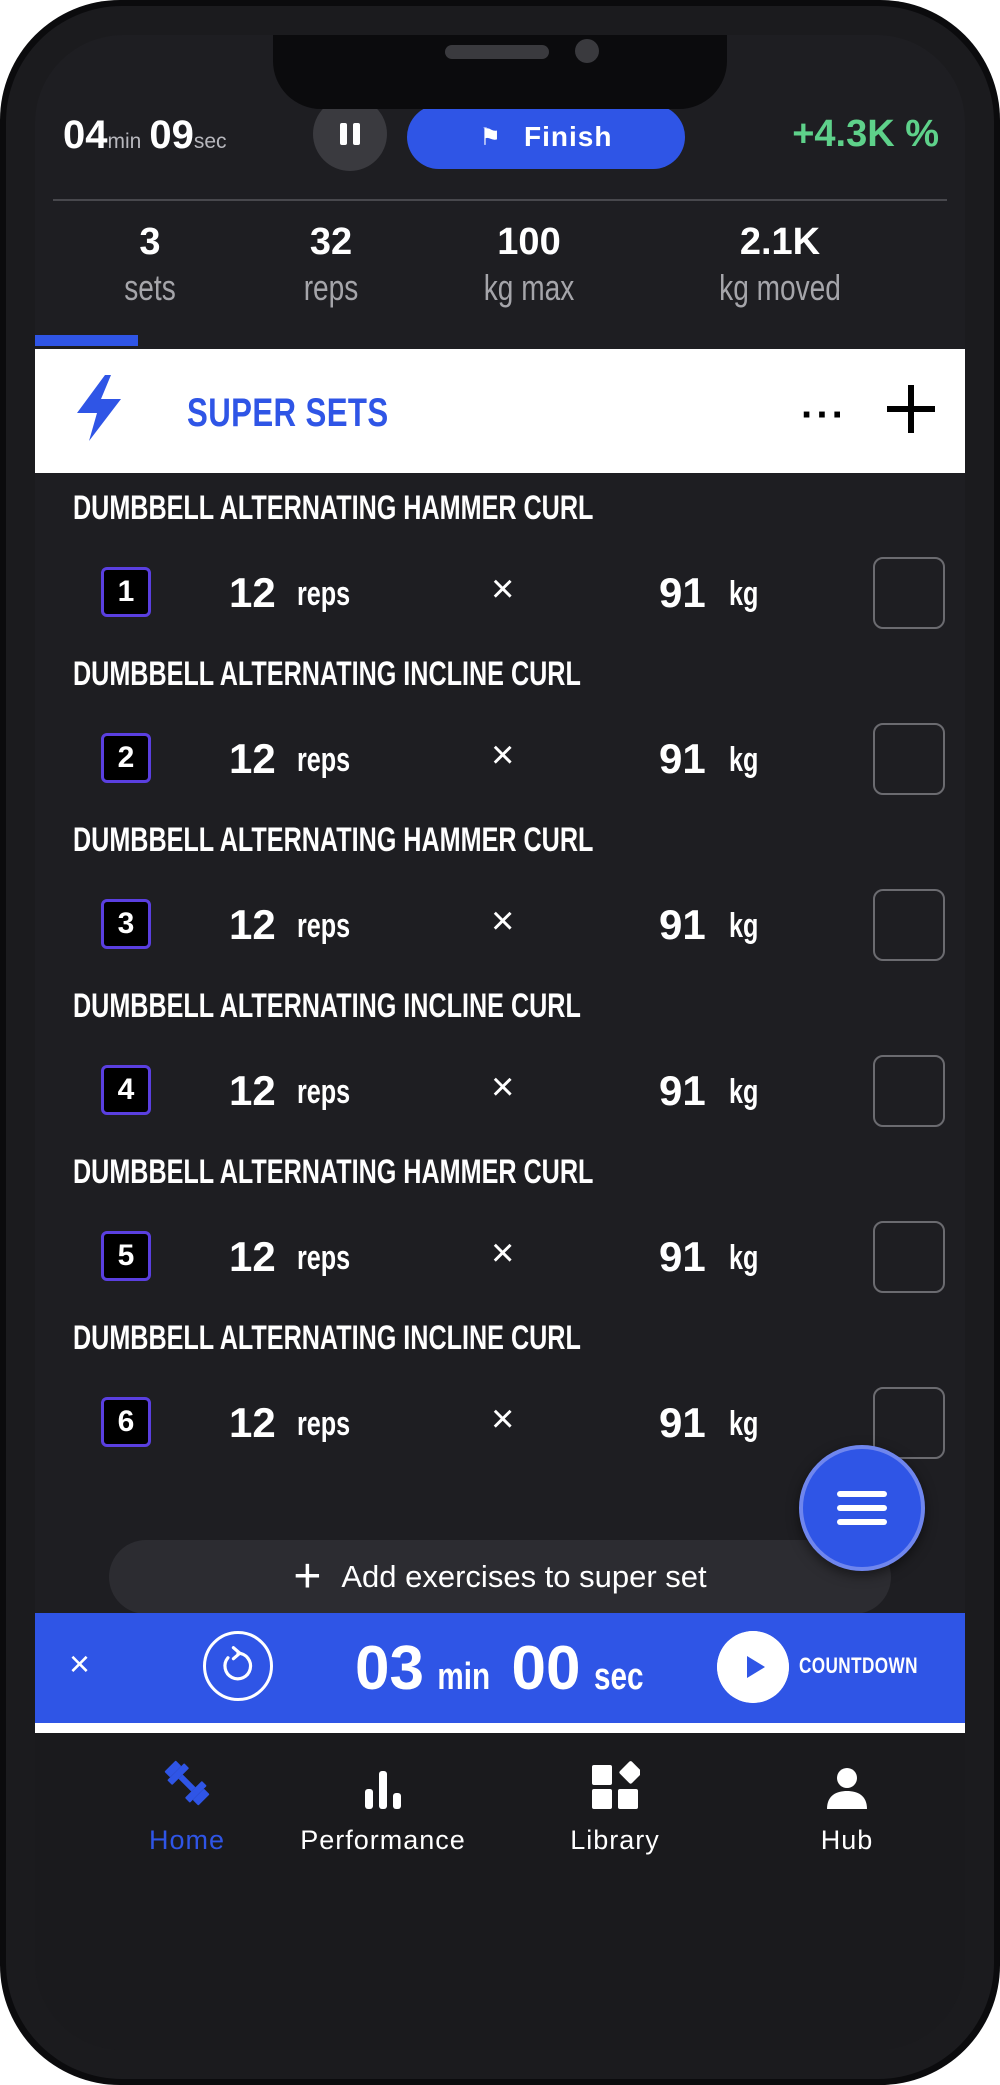 The image size is (1000, 2085). What do you see at coordinates (618, 1677) in the screenshot?
I see `countdown-seconds-unit: sec` at bounding box center [618, 1677].